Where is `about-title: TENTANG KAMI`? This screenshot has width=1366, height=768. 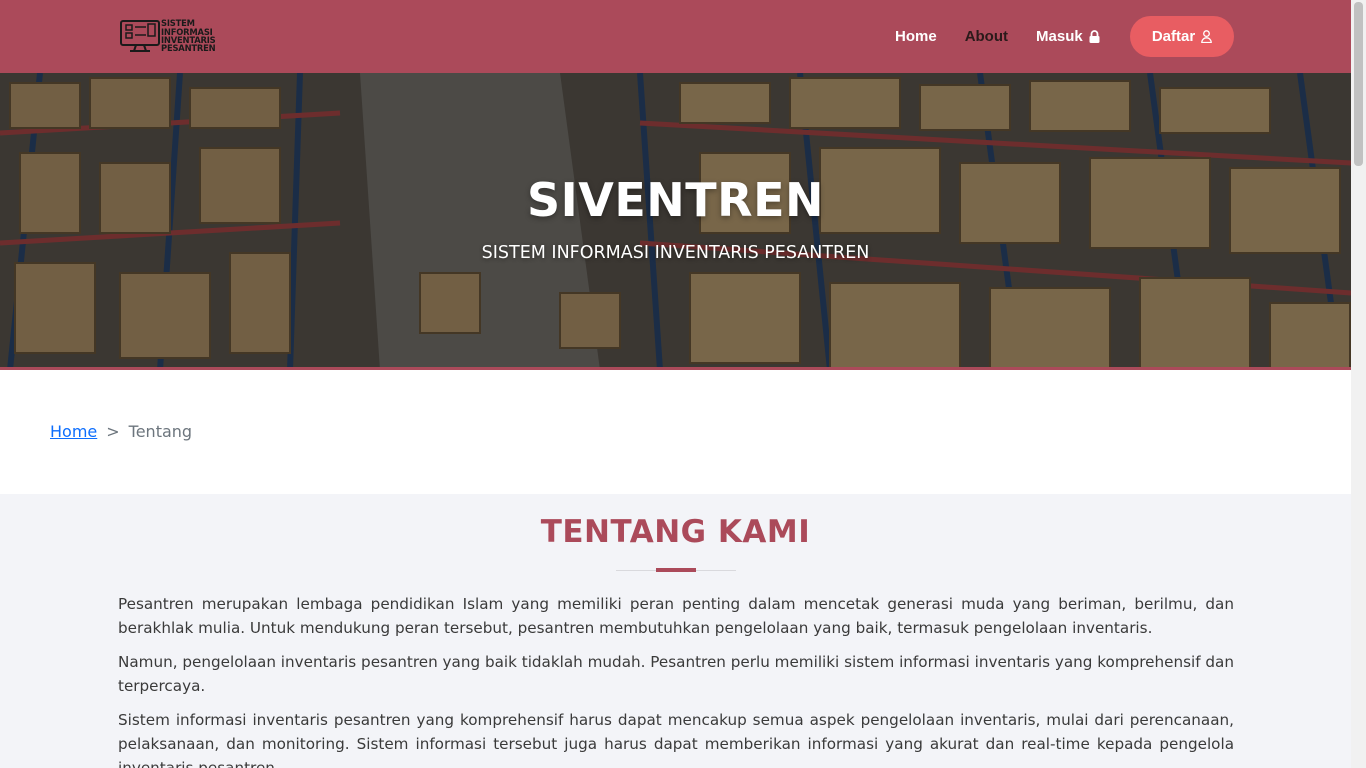
about-title: TENTANG KAMI is located at coordinates (675, 532).